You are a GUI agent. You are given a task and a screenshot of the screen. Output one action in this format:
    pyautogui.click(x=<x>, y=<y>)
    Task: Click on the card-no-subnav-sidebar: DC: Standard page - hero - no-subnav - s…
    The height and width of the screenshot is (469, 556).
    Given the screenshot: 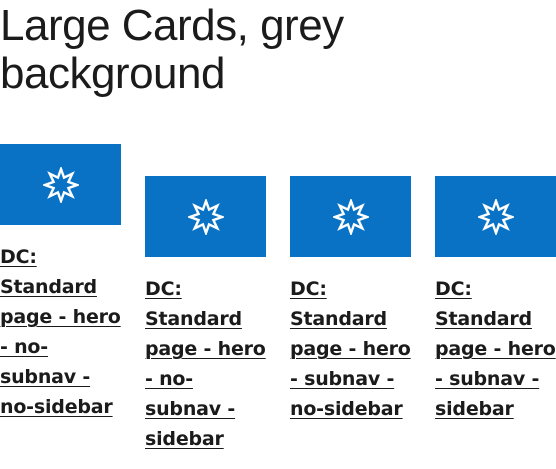 What is the action you would take?
    pyautogui.click(x=205, y=315)
    